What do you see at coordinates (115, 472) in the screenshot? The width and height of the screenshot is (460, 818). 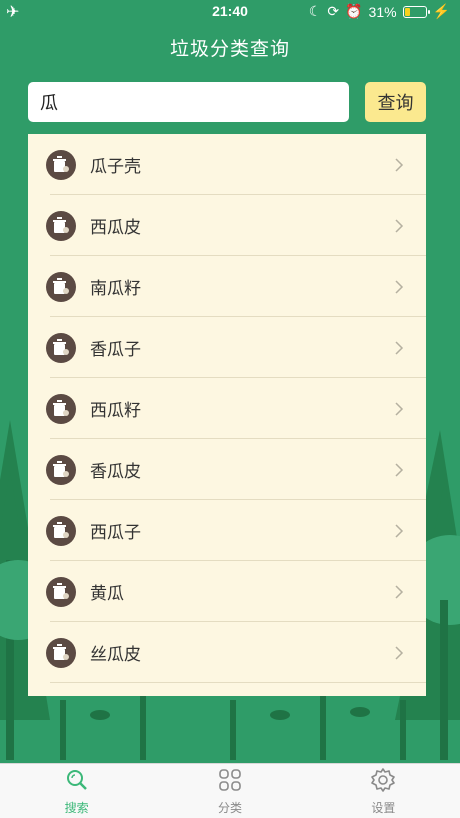 I see `list-item-label: 香瓜皮` at bounding box center [115, 472].